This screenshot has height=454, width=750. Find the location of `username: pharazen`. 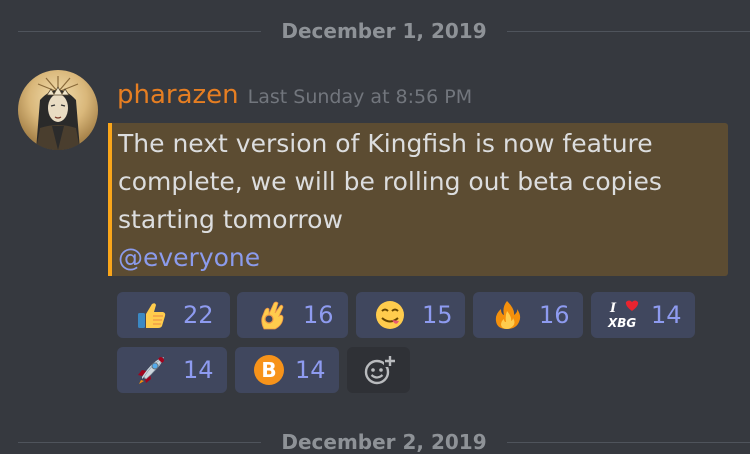

username: pharazen is located at coordinates (178, 95).